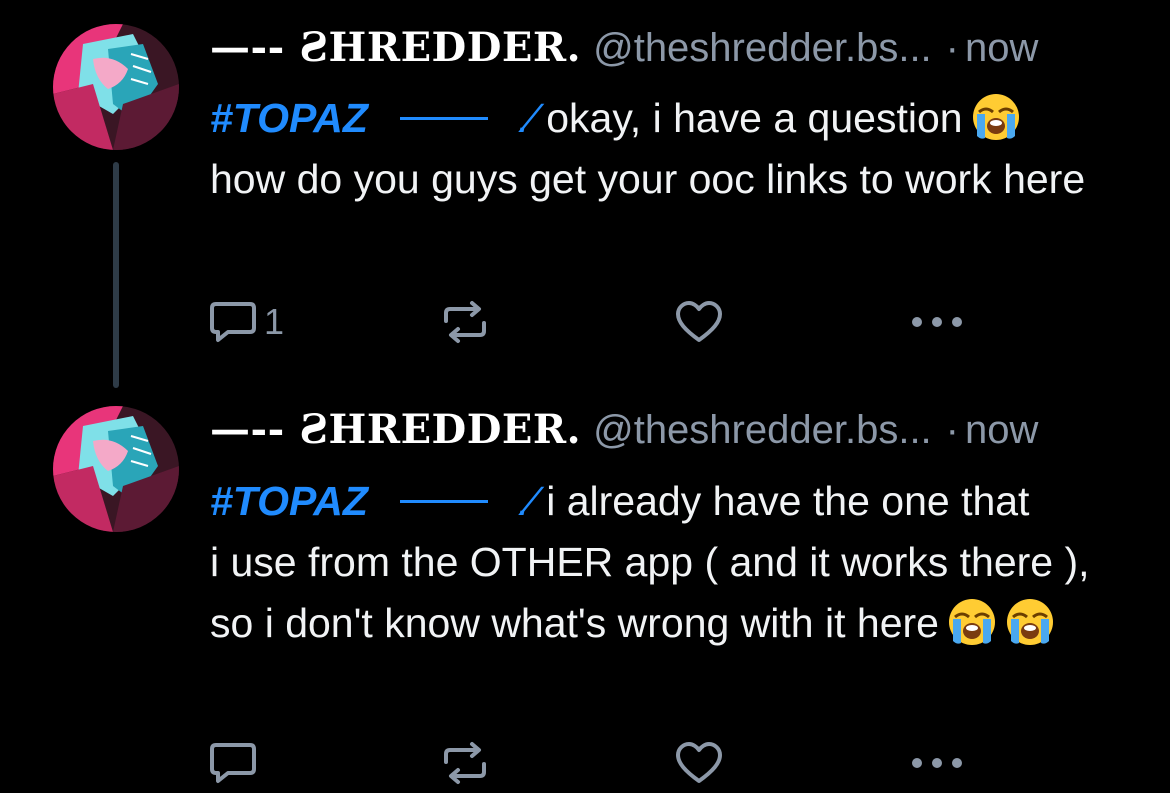 The image size is (1170, 793). I want to click on reply-button: 1, so click(247, 322).